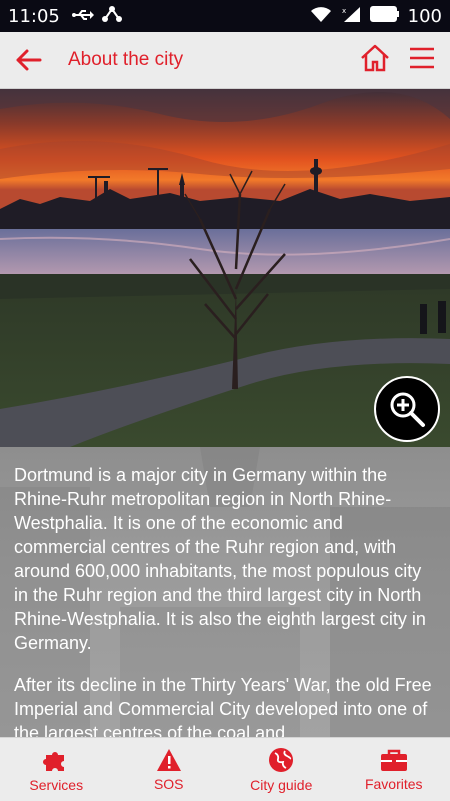  I want to click on page-title: About the city, so click(125, 60).